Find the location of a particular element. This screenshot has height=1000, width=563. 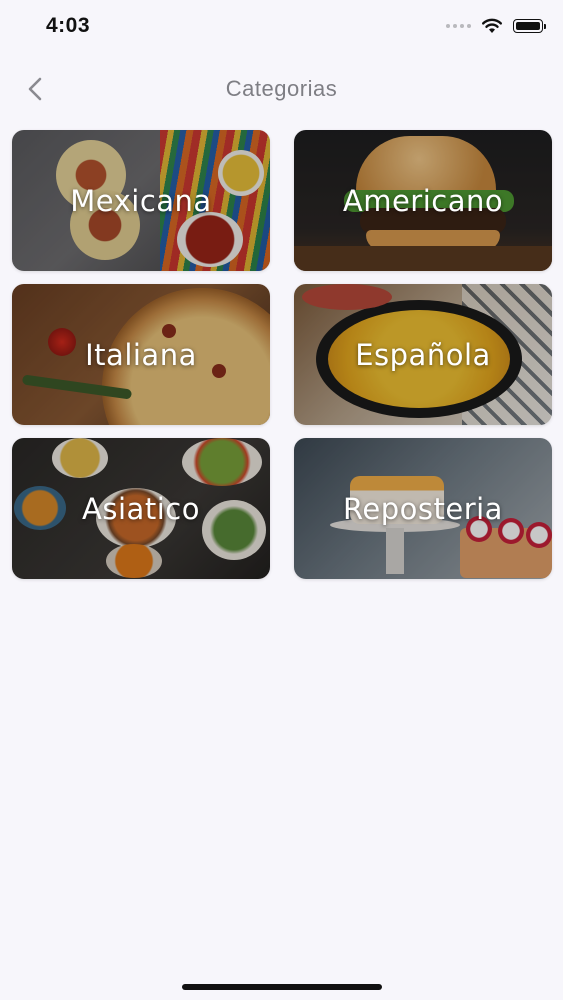

nav-bar: Categorias is located at coordinates (281, 89).